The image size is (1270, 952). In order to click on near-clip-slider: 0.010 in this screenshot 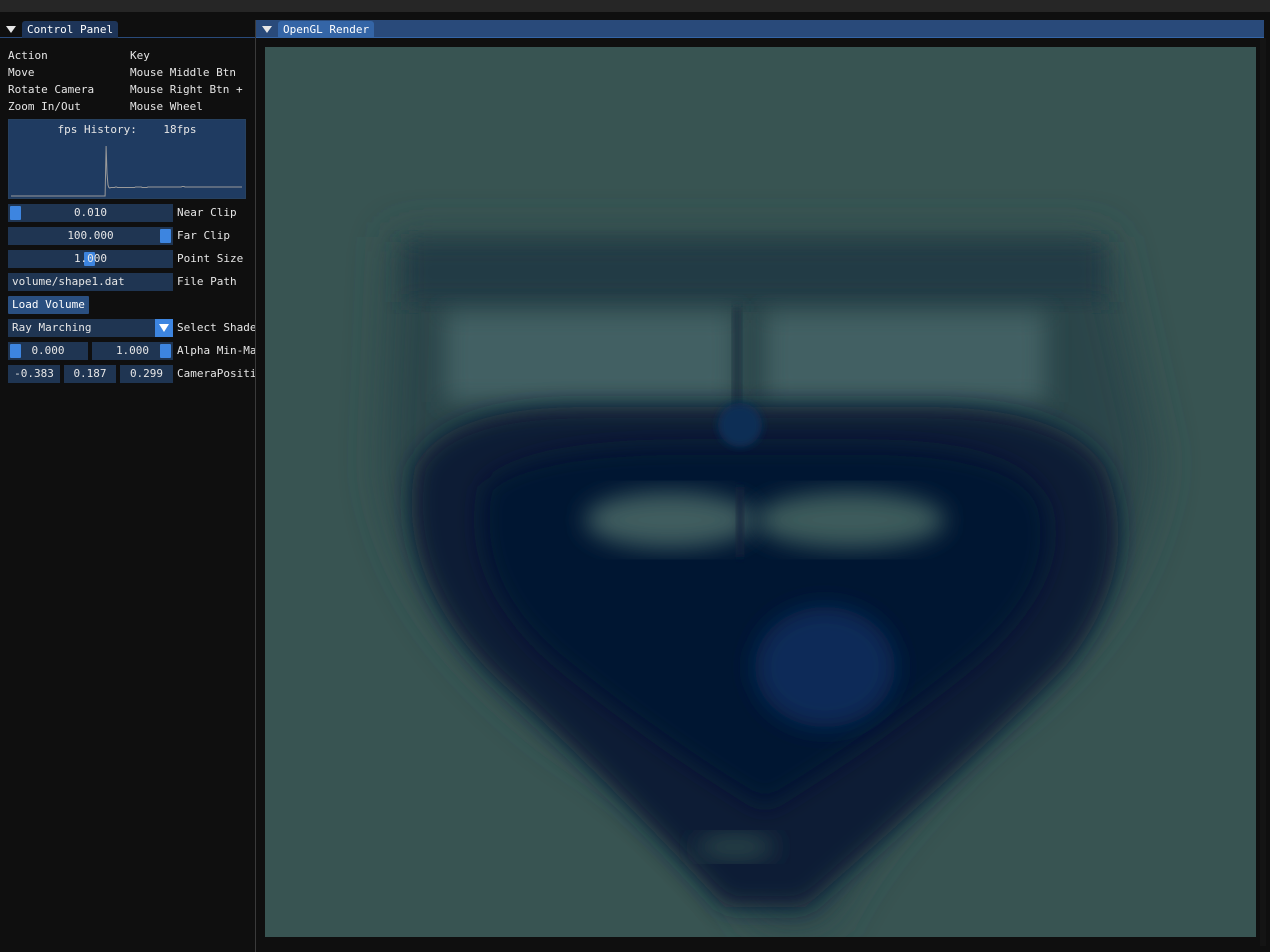, I will do `click(90, 213)`.